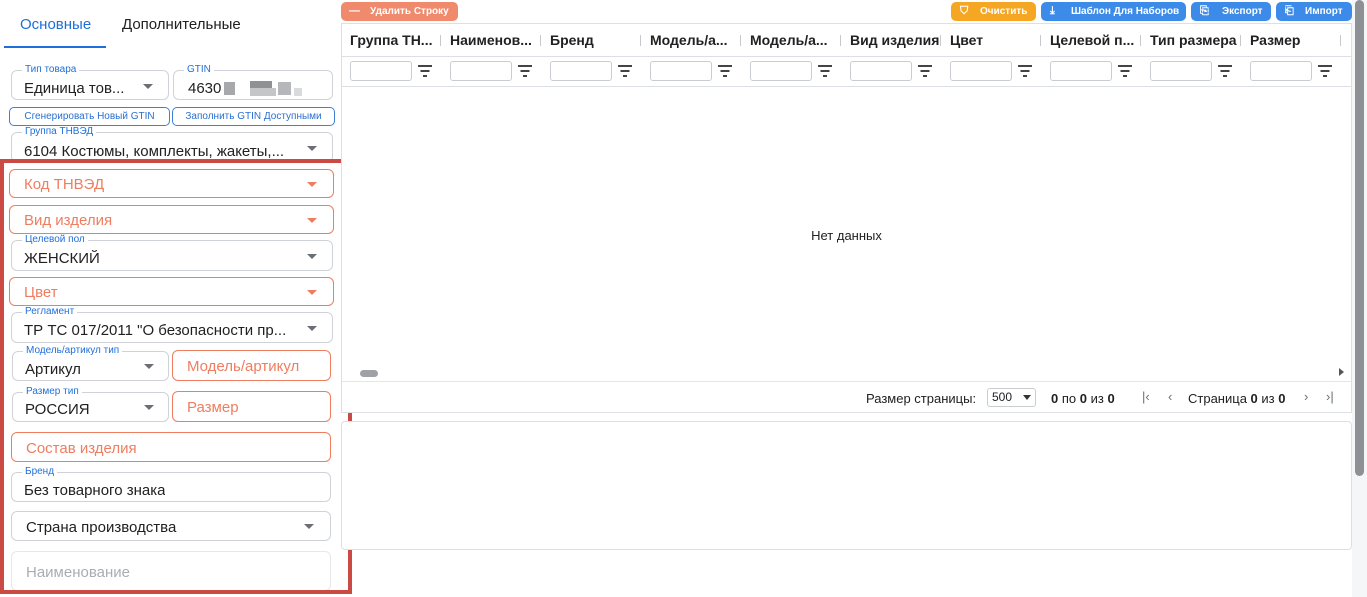 Image resolution: width=1367 pixels, height=597 pixels. Describe the element at coordinates (50, 312) in the screenshot. I see `regulation-label: Регламент` at that location.